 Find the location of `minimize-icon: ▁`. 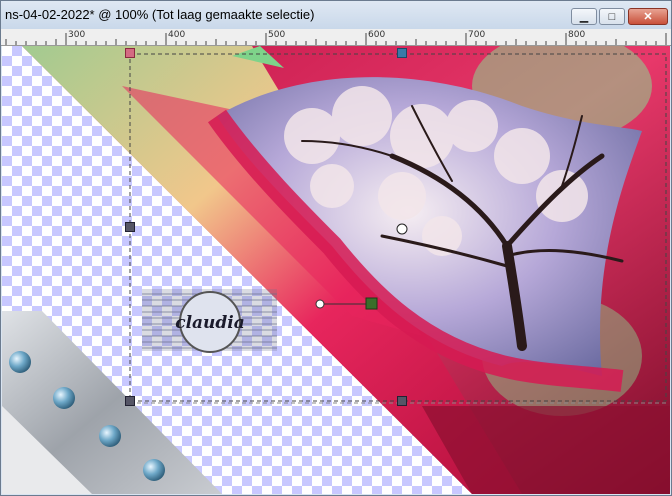

minimize-icon: ▁ is located at coordinates (584, 17).